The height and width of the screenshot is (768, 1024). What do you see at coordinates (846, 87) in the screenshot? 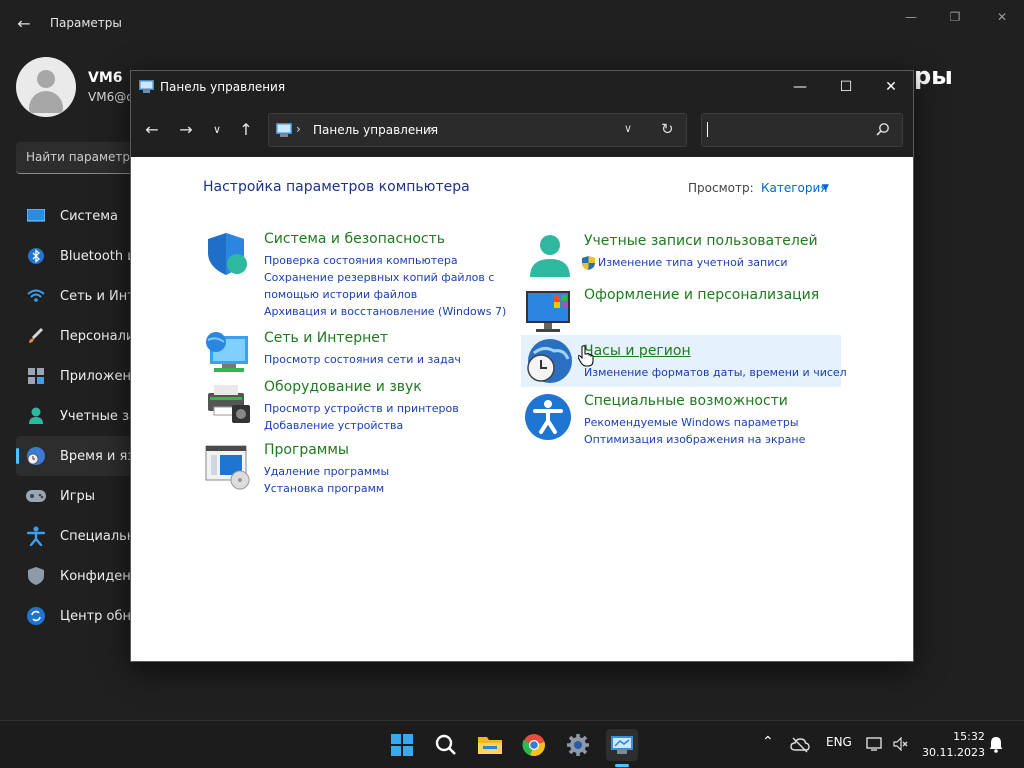
I see `maximize-icon: ☐` at bounding box center [846, 87].